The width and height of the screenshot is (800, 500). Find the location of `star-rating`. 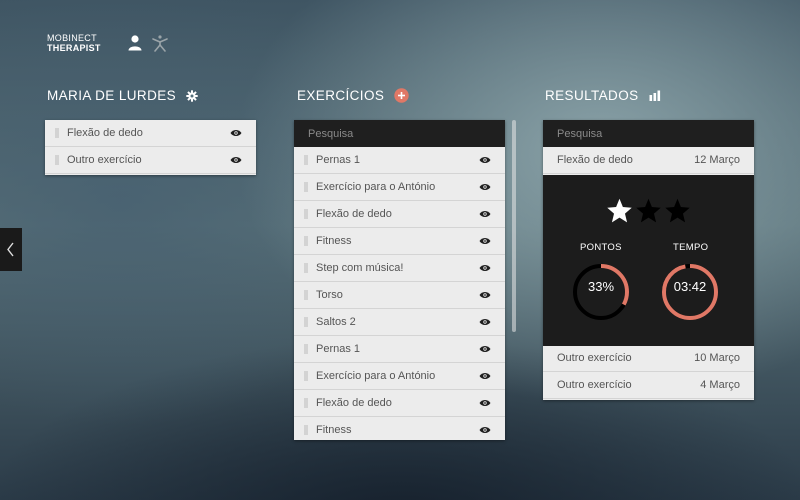

star-rating is located at coordinates (648, 211).